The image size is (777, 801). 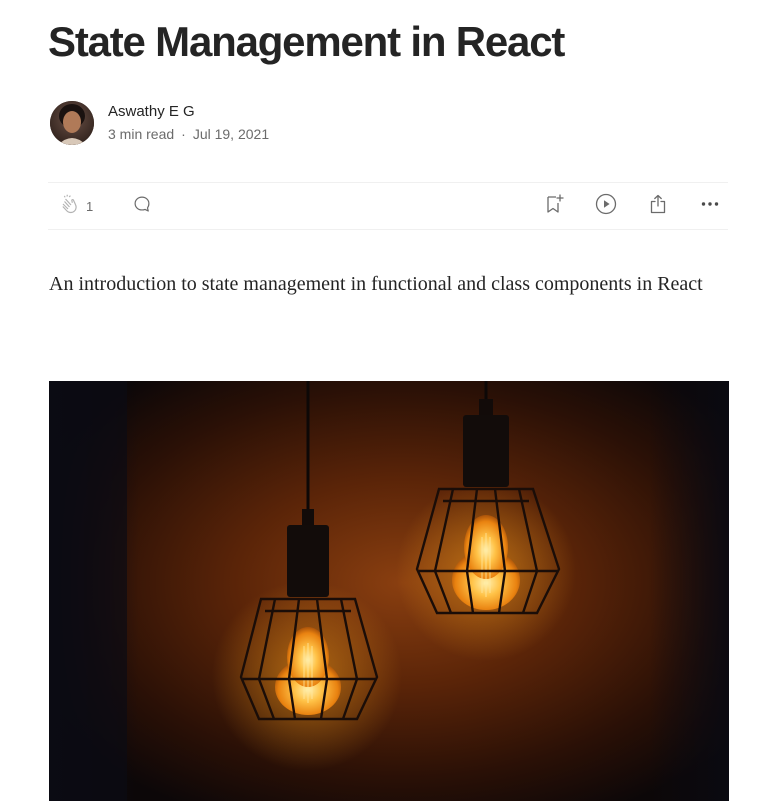 I want to click on responses-button, so click(x=142, y=206).